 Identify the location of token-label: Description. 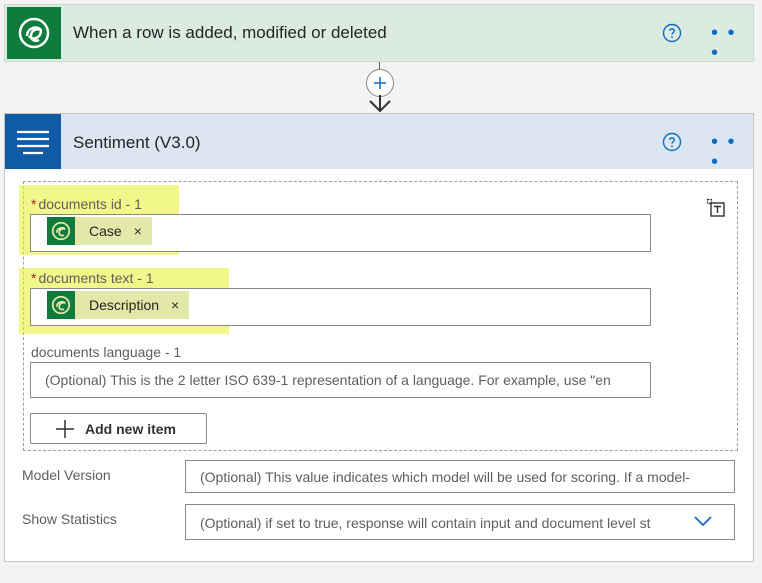
(124, 305).